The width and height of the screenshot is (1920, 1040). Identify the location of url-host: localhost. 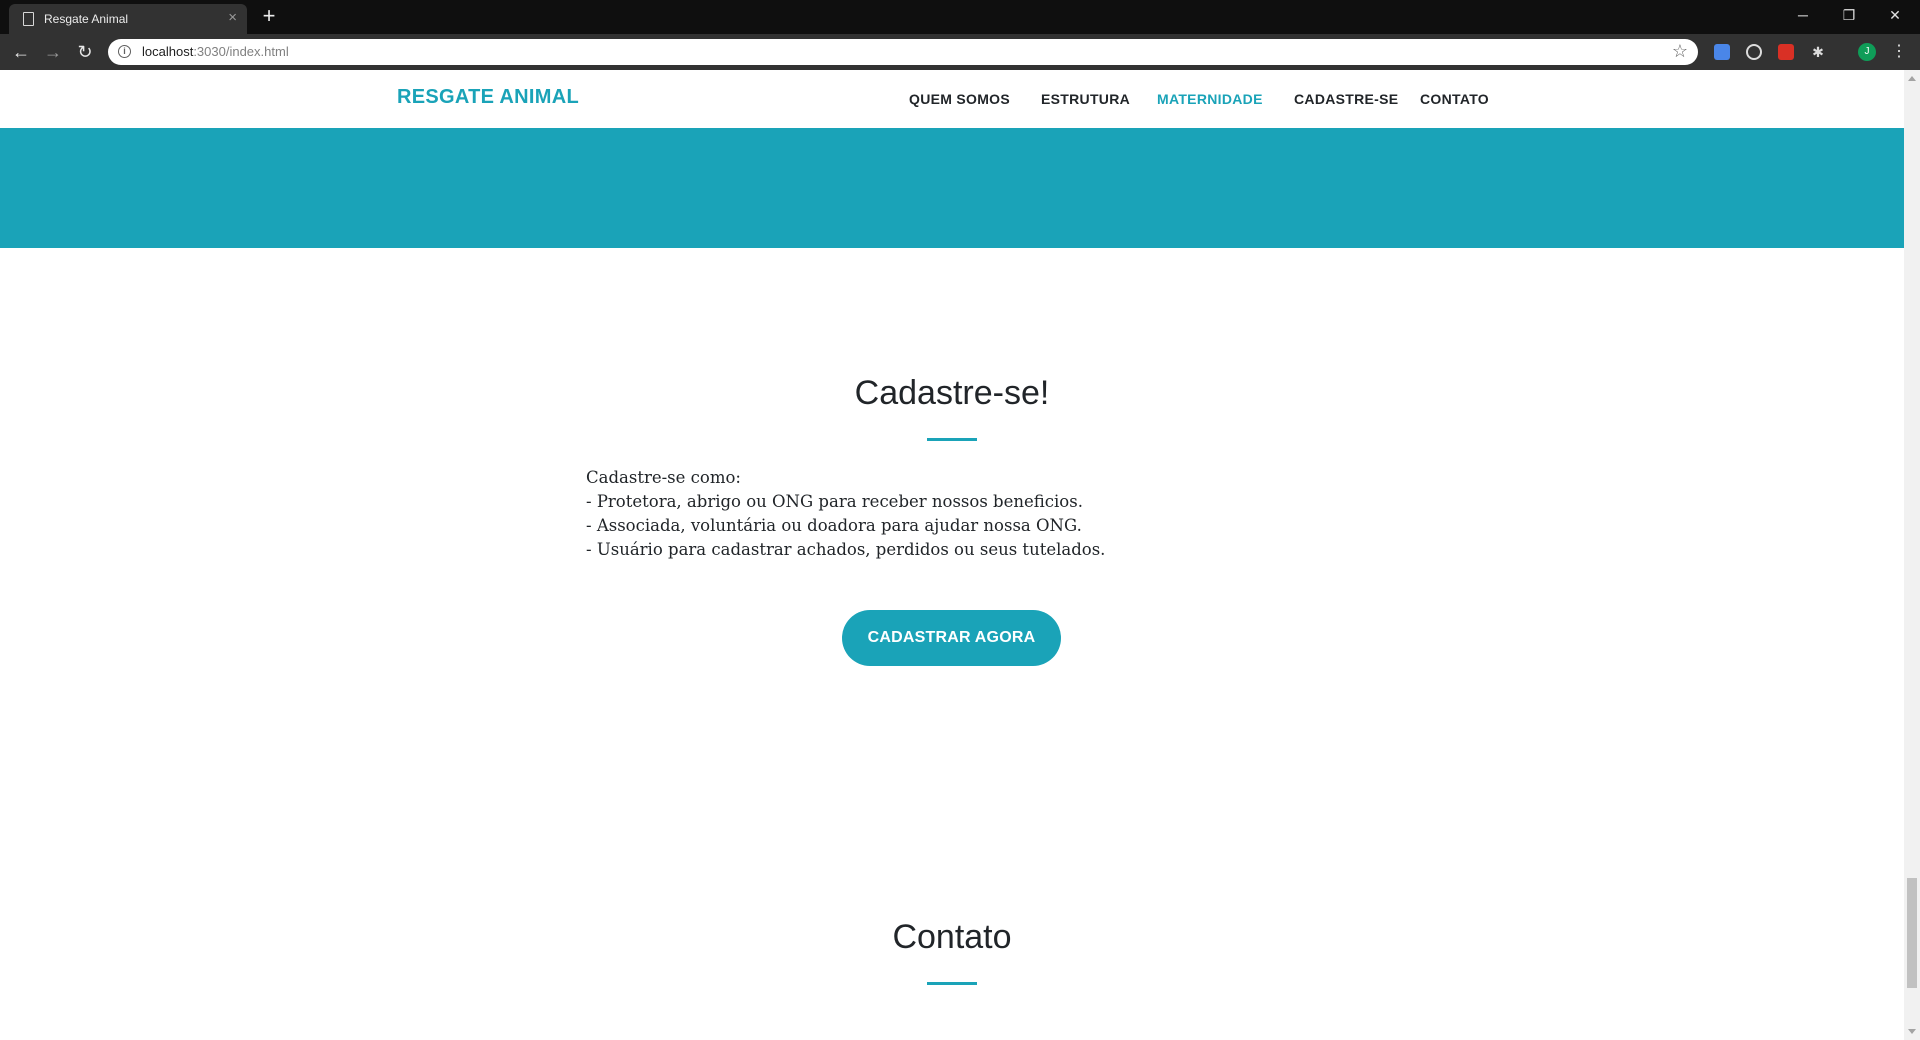
(168, 51).